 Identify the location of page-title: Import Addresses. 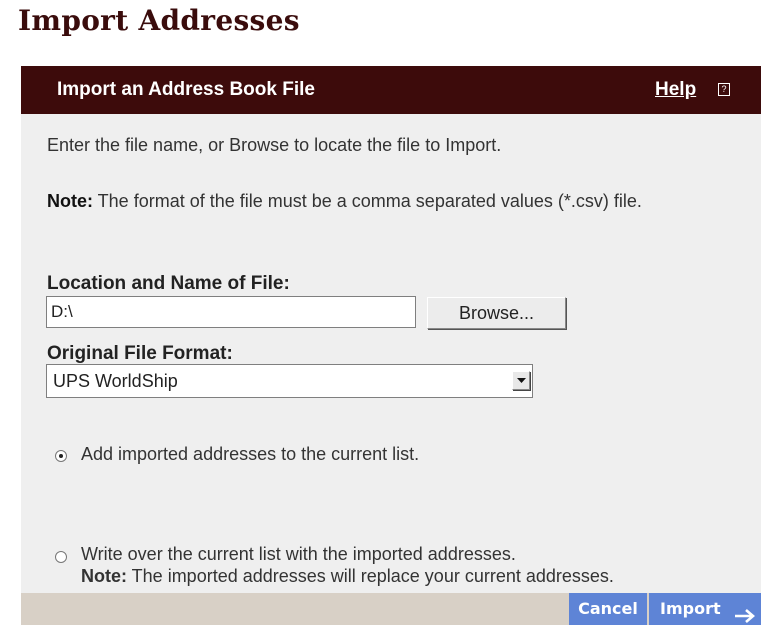
(159, 20).